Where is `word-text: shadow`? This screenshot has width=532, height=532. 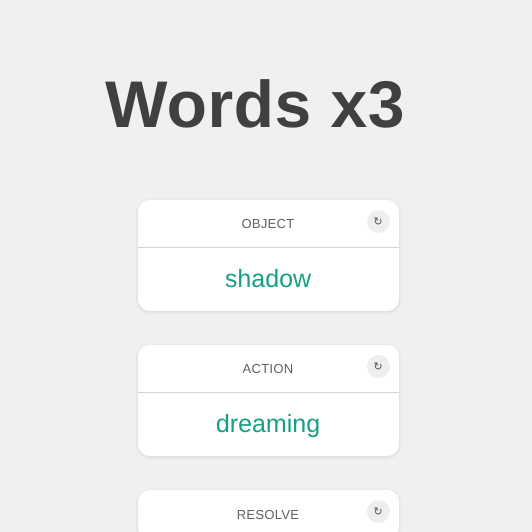 word-text: shadow is located at coordinates (268, 279).